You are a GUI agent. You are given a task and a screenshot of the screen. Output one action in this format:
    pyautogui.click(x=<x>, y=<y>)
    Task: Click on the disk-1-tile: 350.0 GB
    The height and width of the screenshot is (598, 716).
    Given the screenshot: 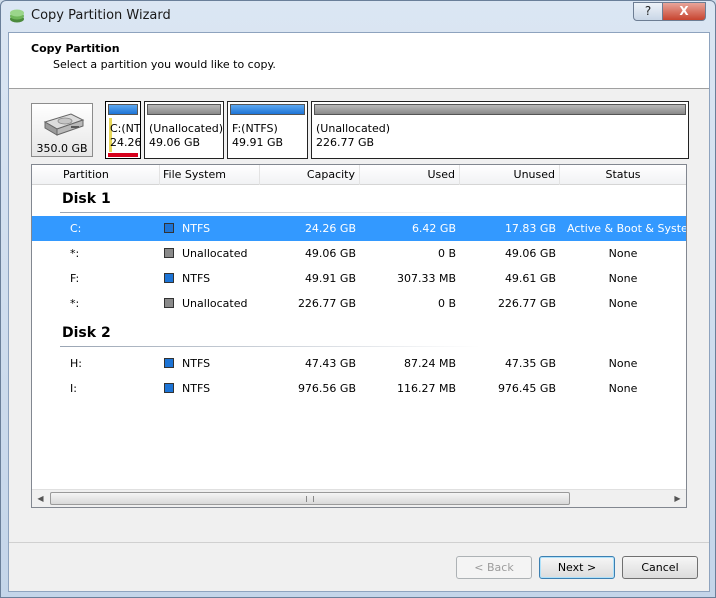 What is the action you would take?
    pyautogui.click(x=62, y=130)
    